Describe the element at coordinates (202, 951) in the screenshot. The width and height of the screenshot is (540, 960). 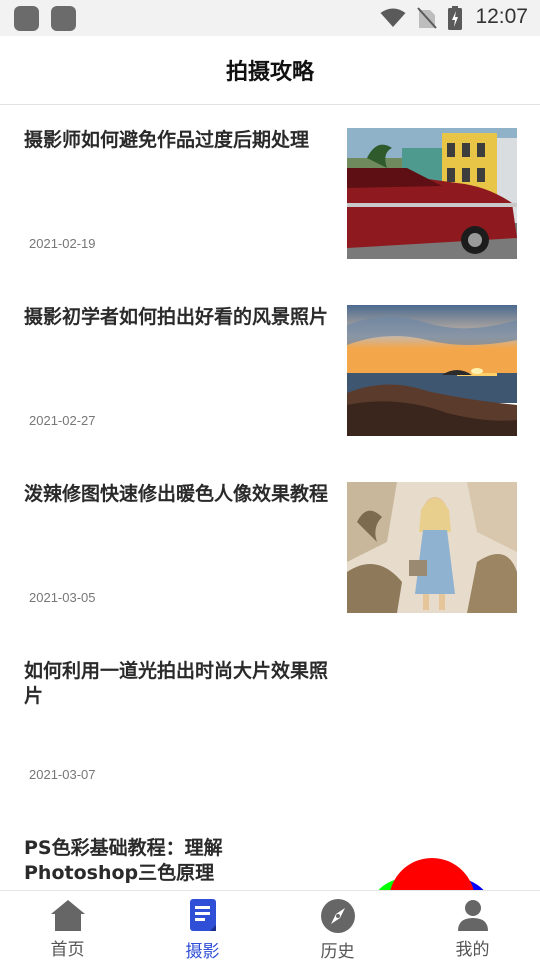
I see `tab-label: 摄影` at that location.